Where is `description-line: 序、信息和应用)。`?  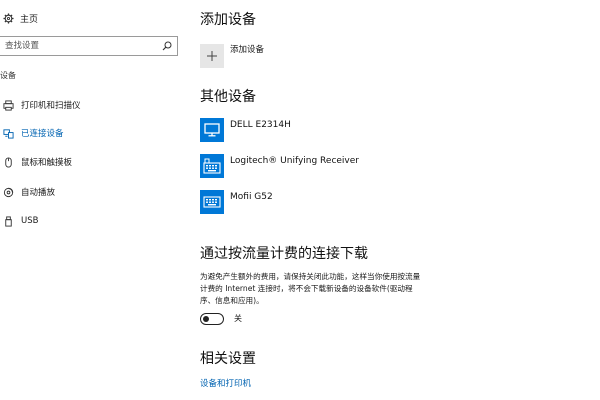 description-line: 序、信息和应用)。 is located at coordinates (232, 300).